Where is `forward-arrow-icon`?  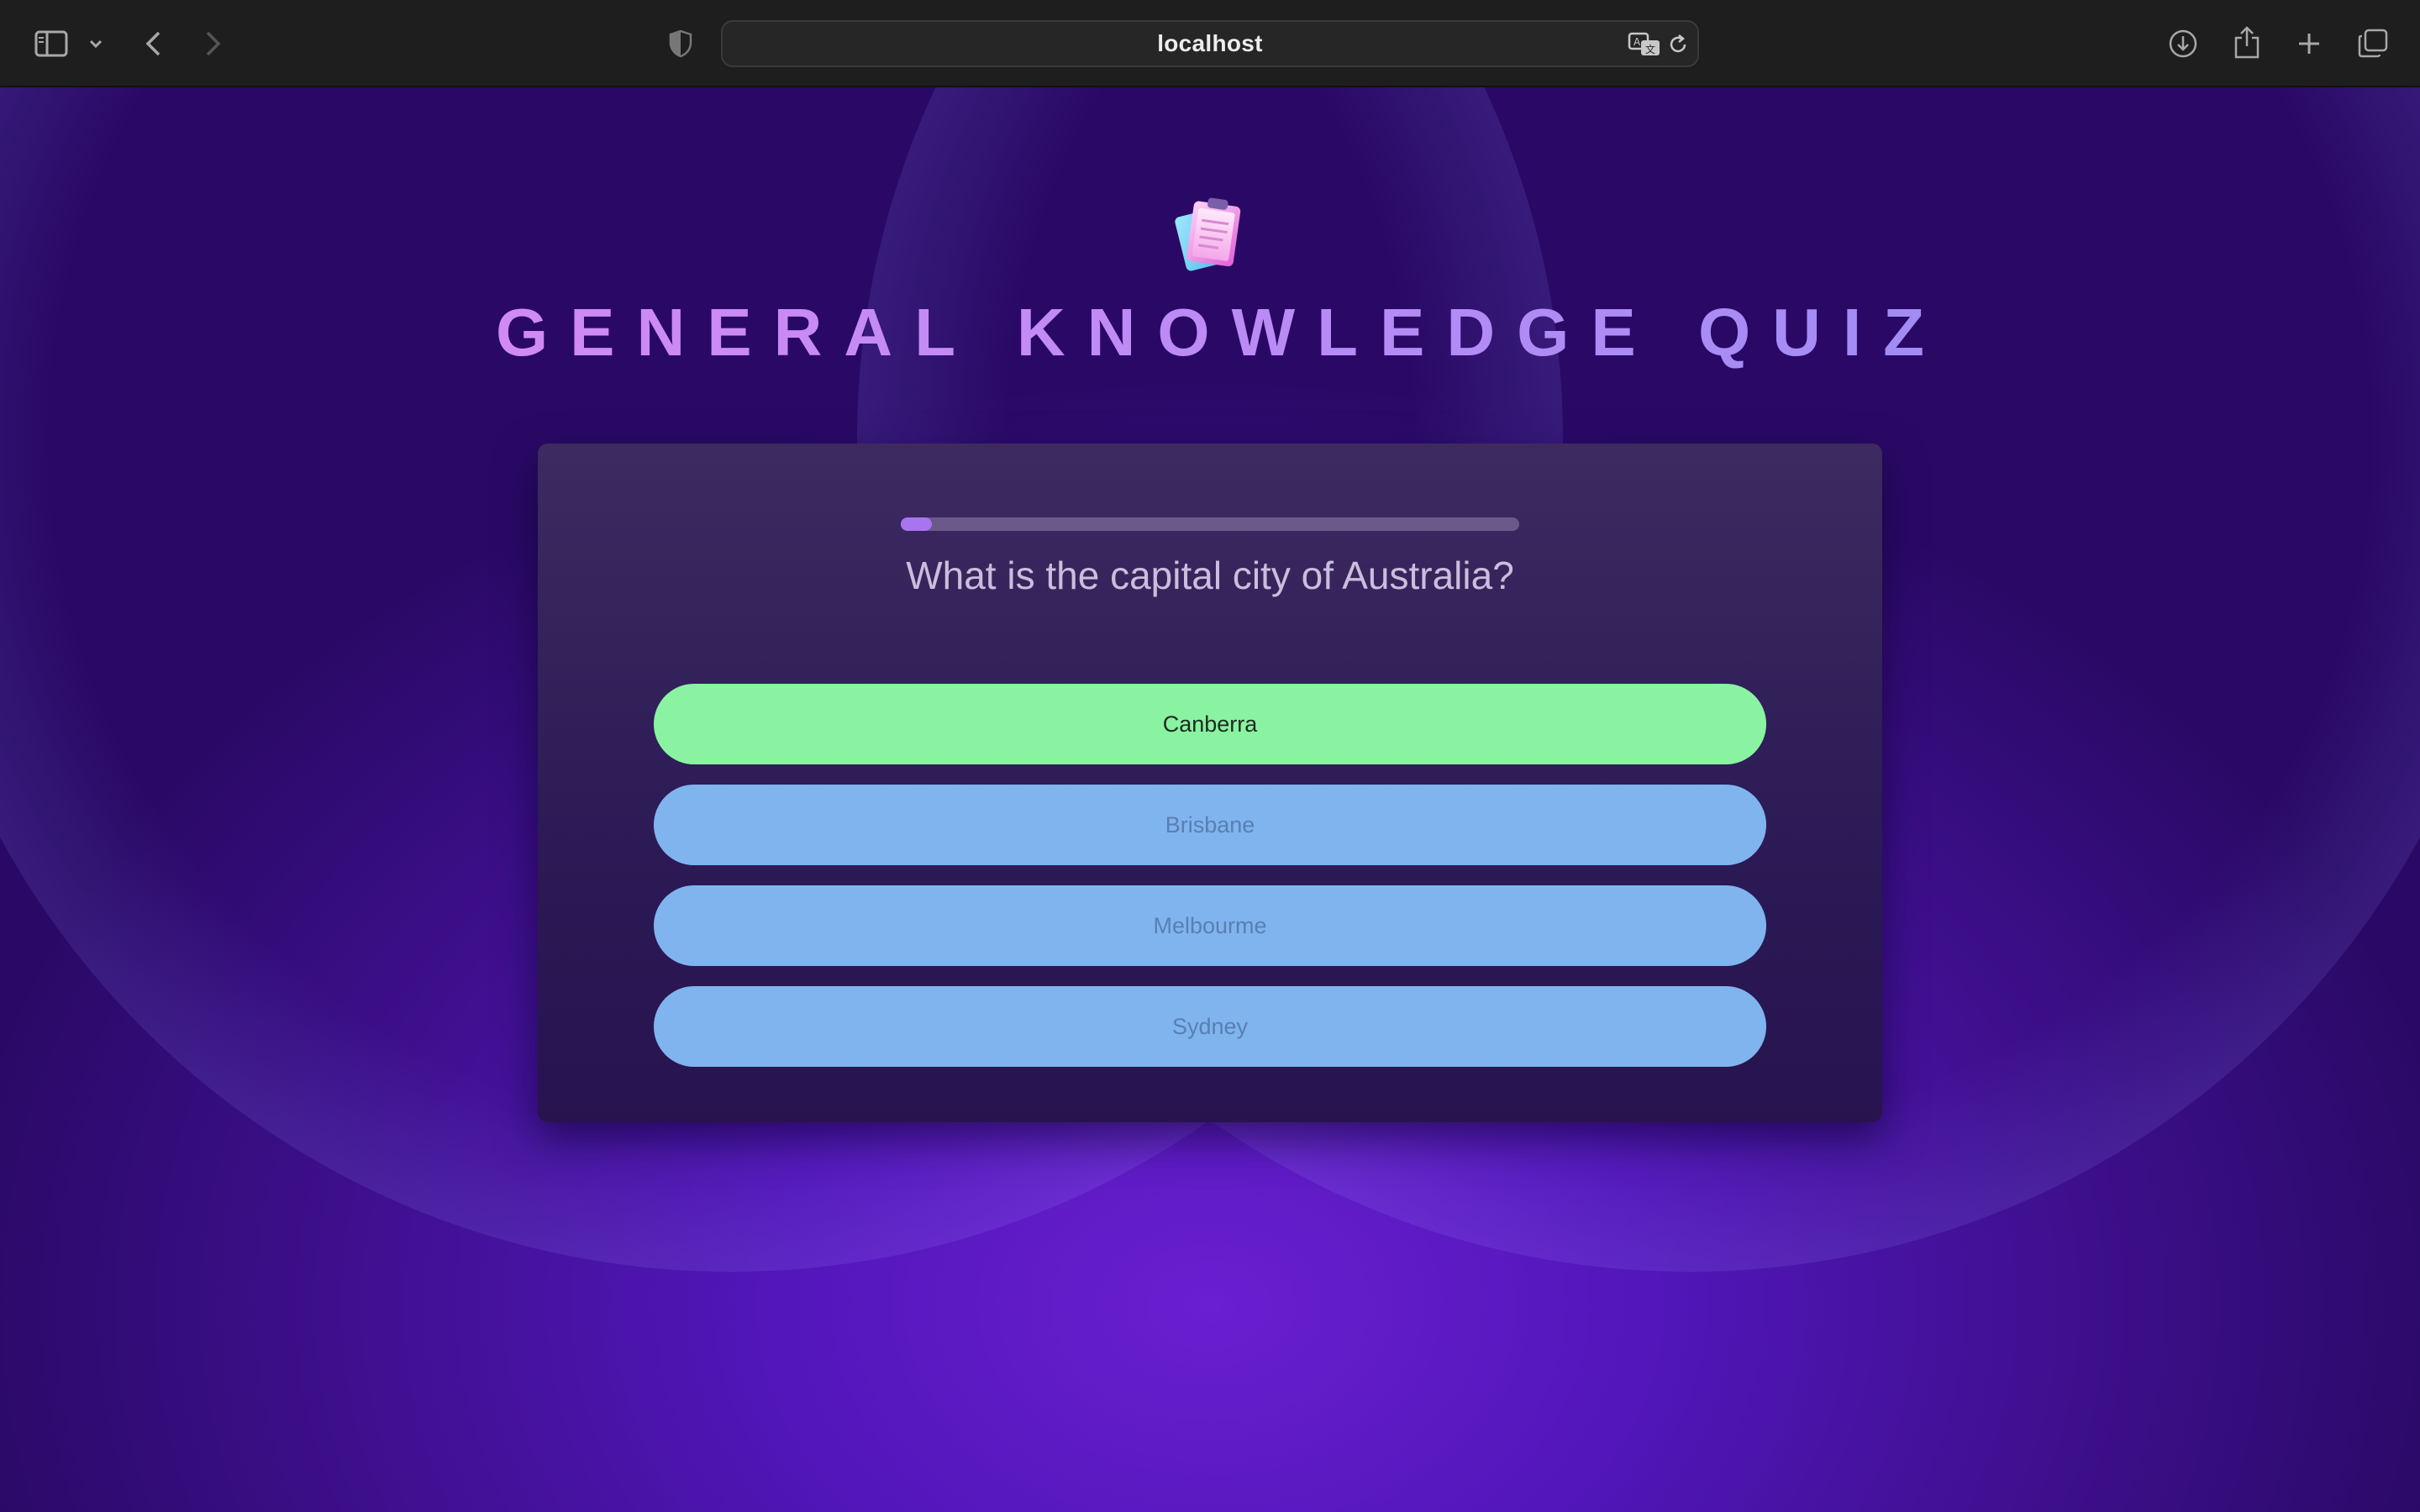
forward-arrow-icon is located at coordinates (214, 43).